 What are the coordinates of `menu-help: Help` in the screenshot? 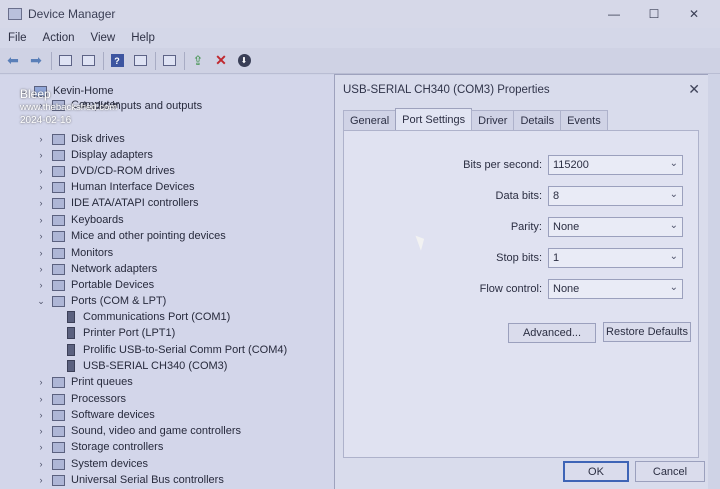 It's located at (143, 38).